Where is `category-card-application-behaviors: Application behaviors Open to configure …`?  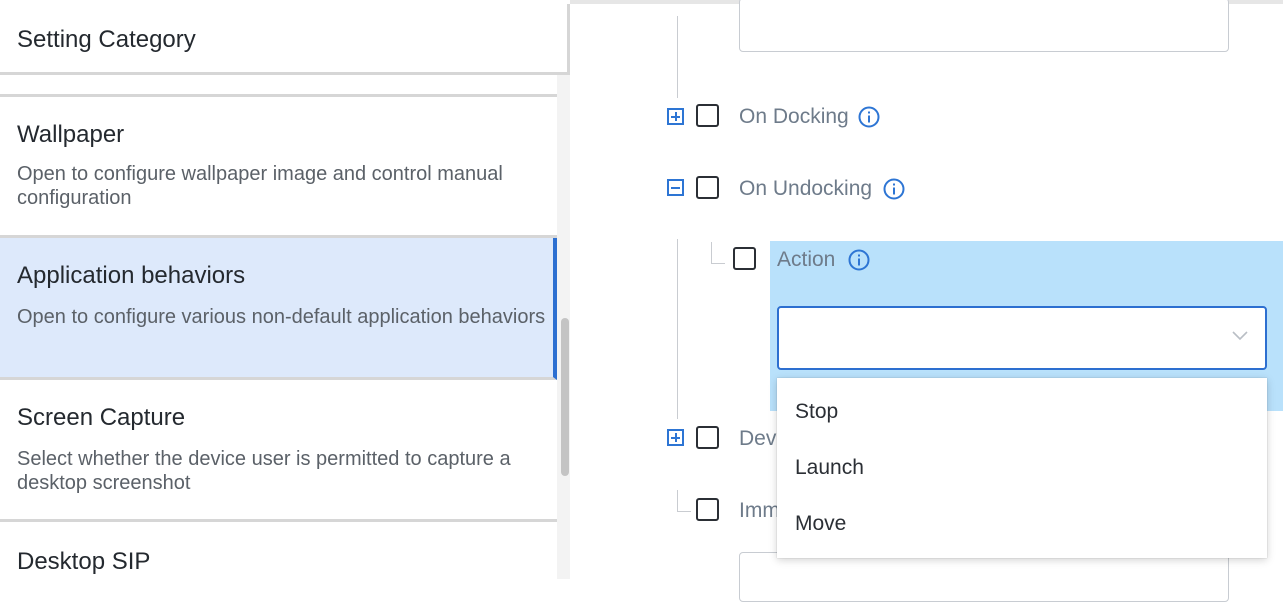
category-card-application-behaviors: Application behaviors Open to configure … is located at coordinates (278, 309).